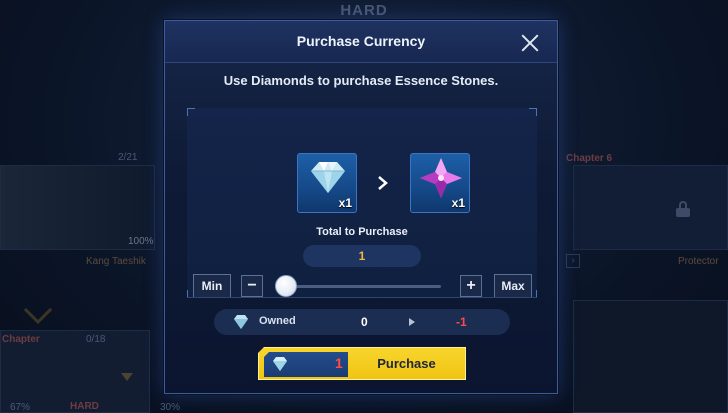  What do you see at coordinates (698, 261) in the screenshot?
I see `stage-boss-name-right: Protector` at bounding box center [698, 261].